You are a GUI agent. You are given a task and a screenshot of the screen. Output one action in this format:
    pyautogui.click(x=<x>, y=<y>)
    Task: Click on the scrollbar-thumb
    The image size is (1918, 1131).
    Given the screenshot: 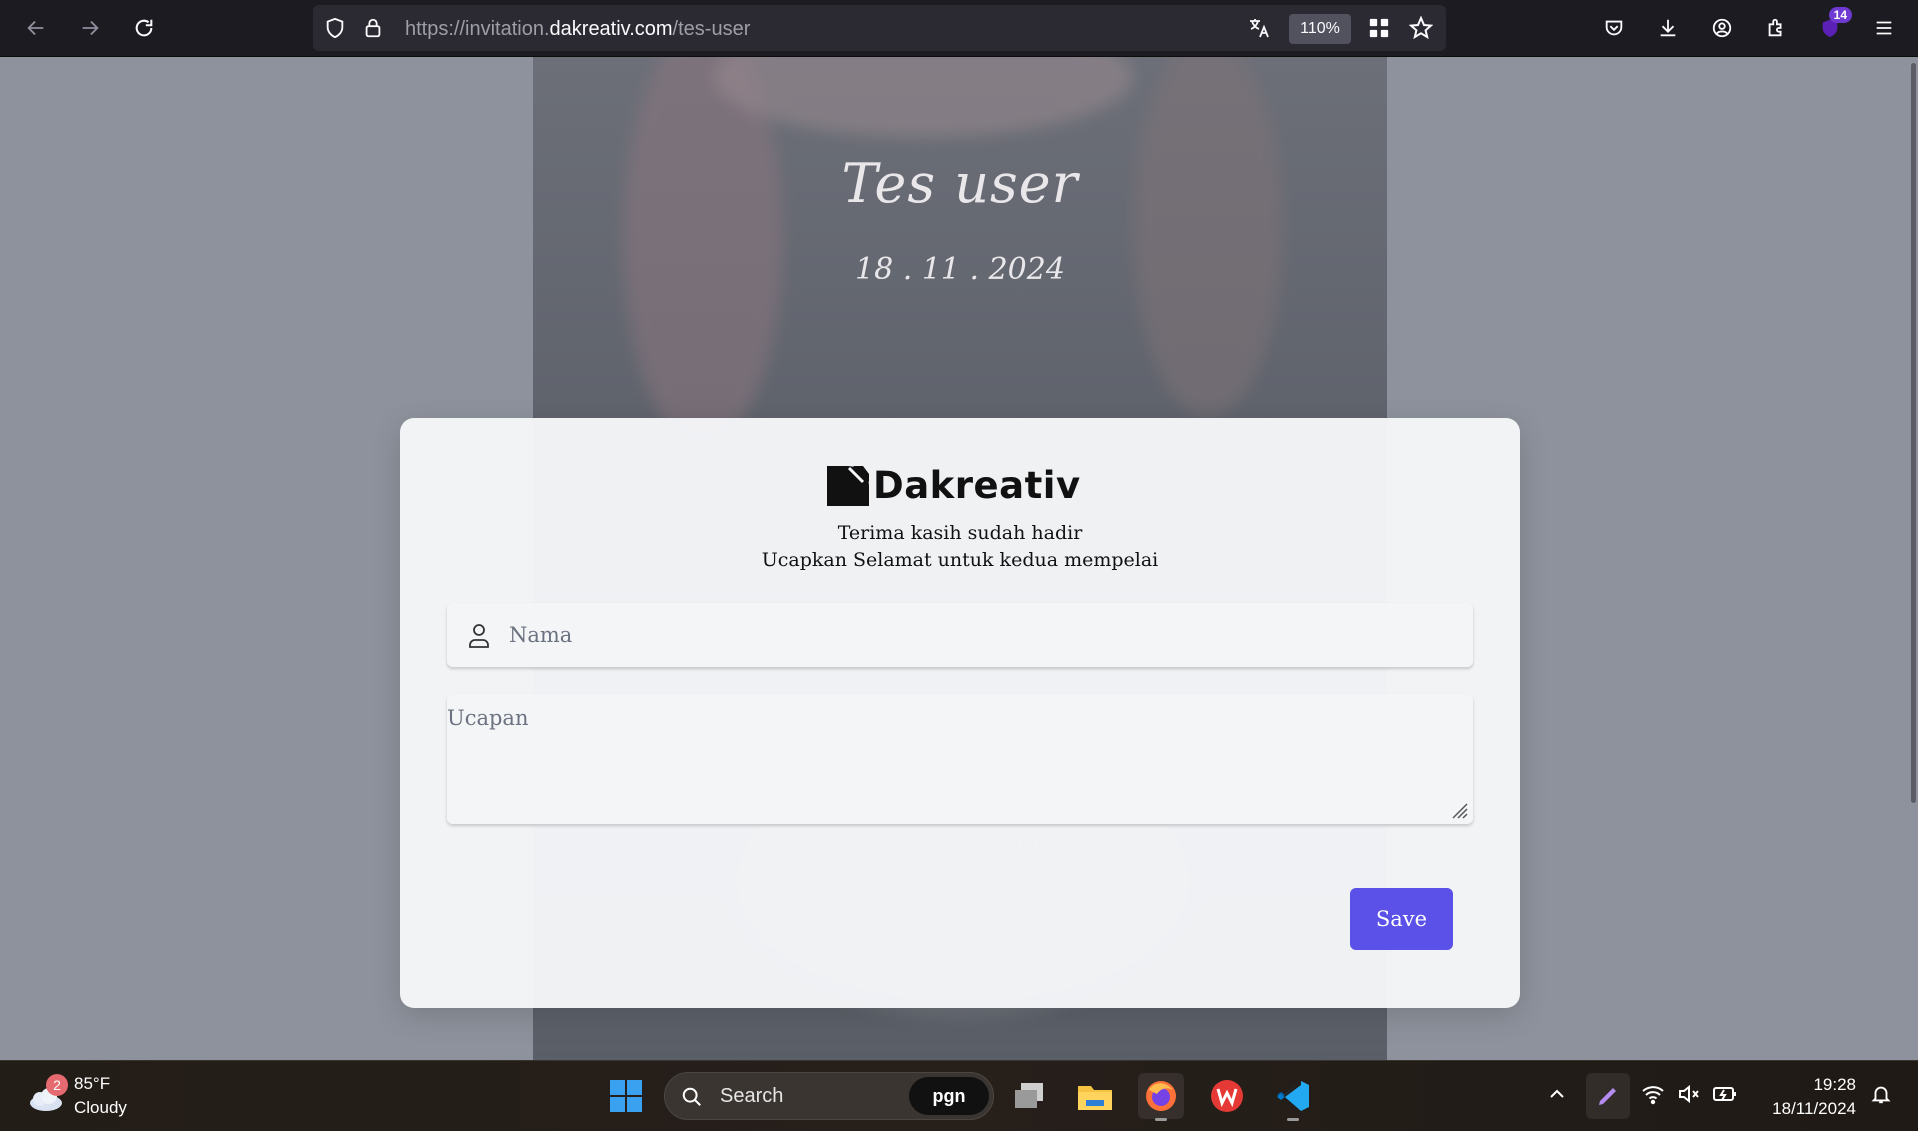 What is the action you would take?
    pyautogui.click(x=1913, y=433)
    